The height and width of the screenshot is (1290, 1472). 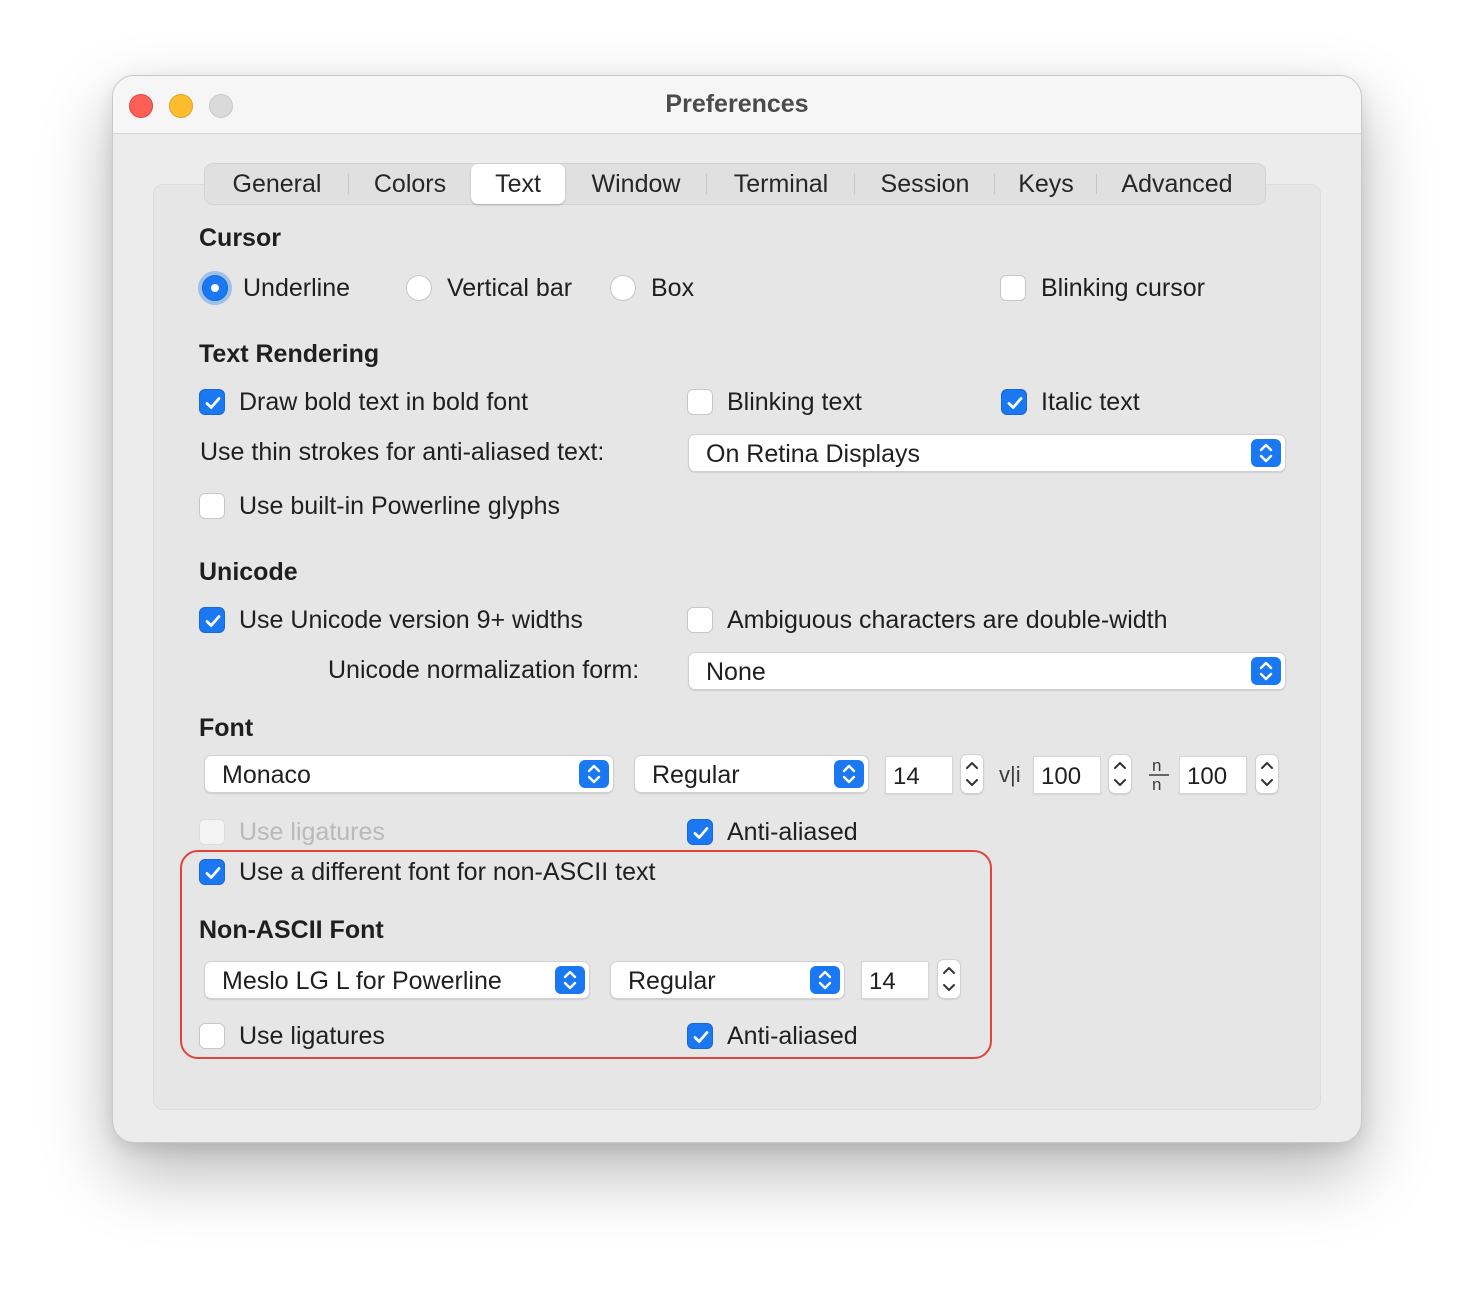 What do you see at coordinates (312, 832) in the screenshot?
I see `font-ligatures-label: Use ligatures` at bounding box center [312, 832].